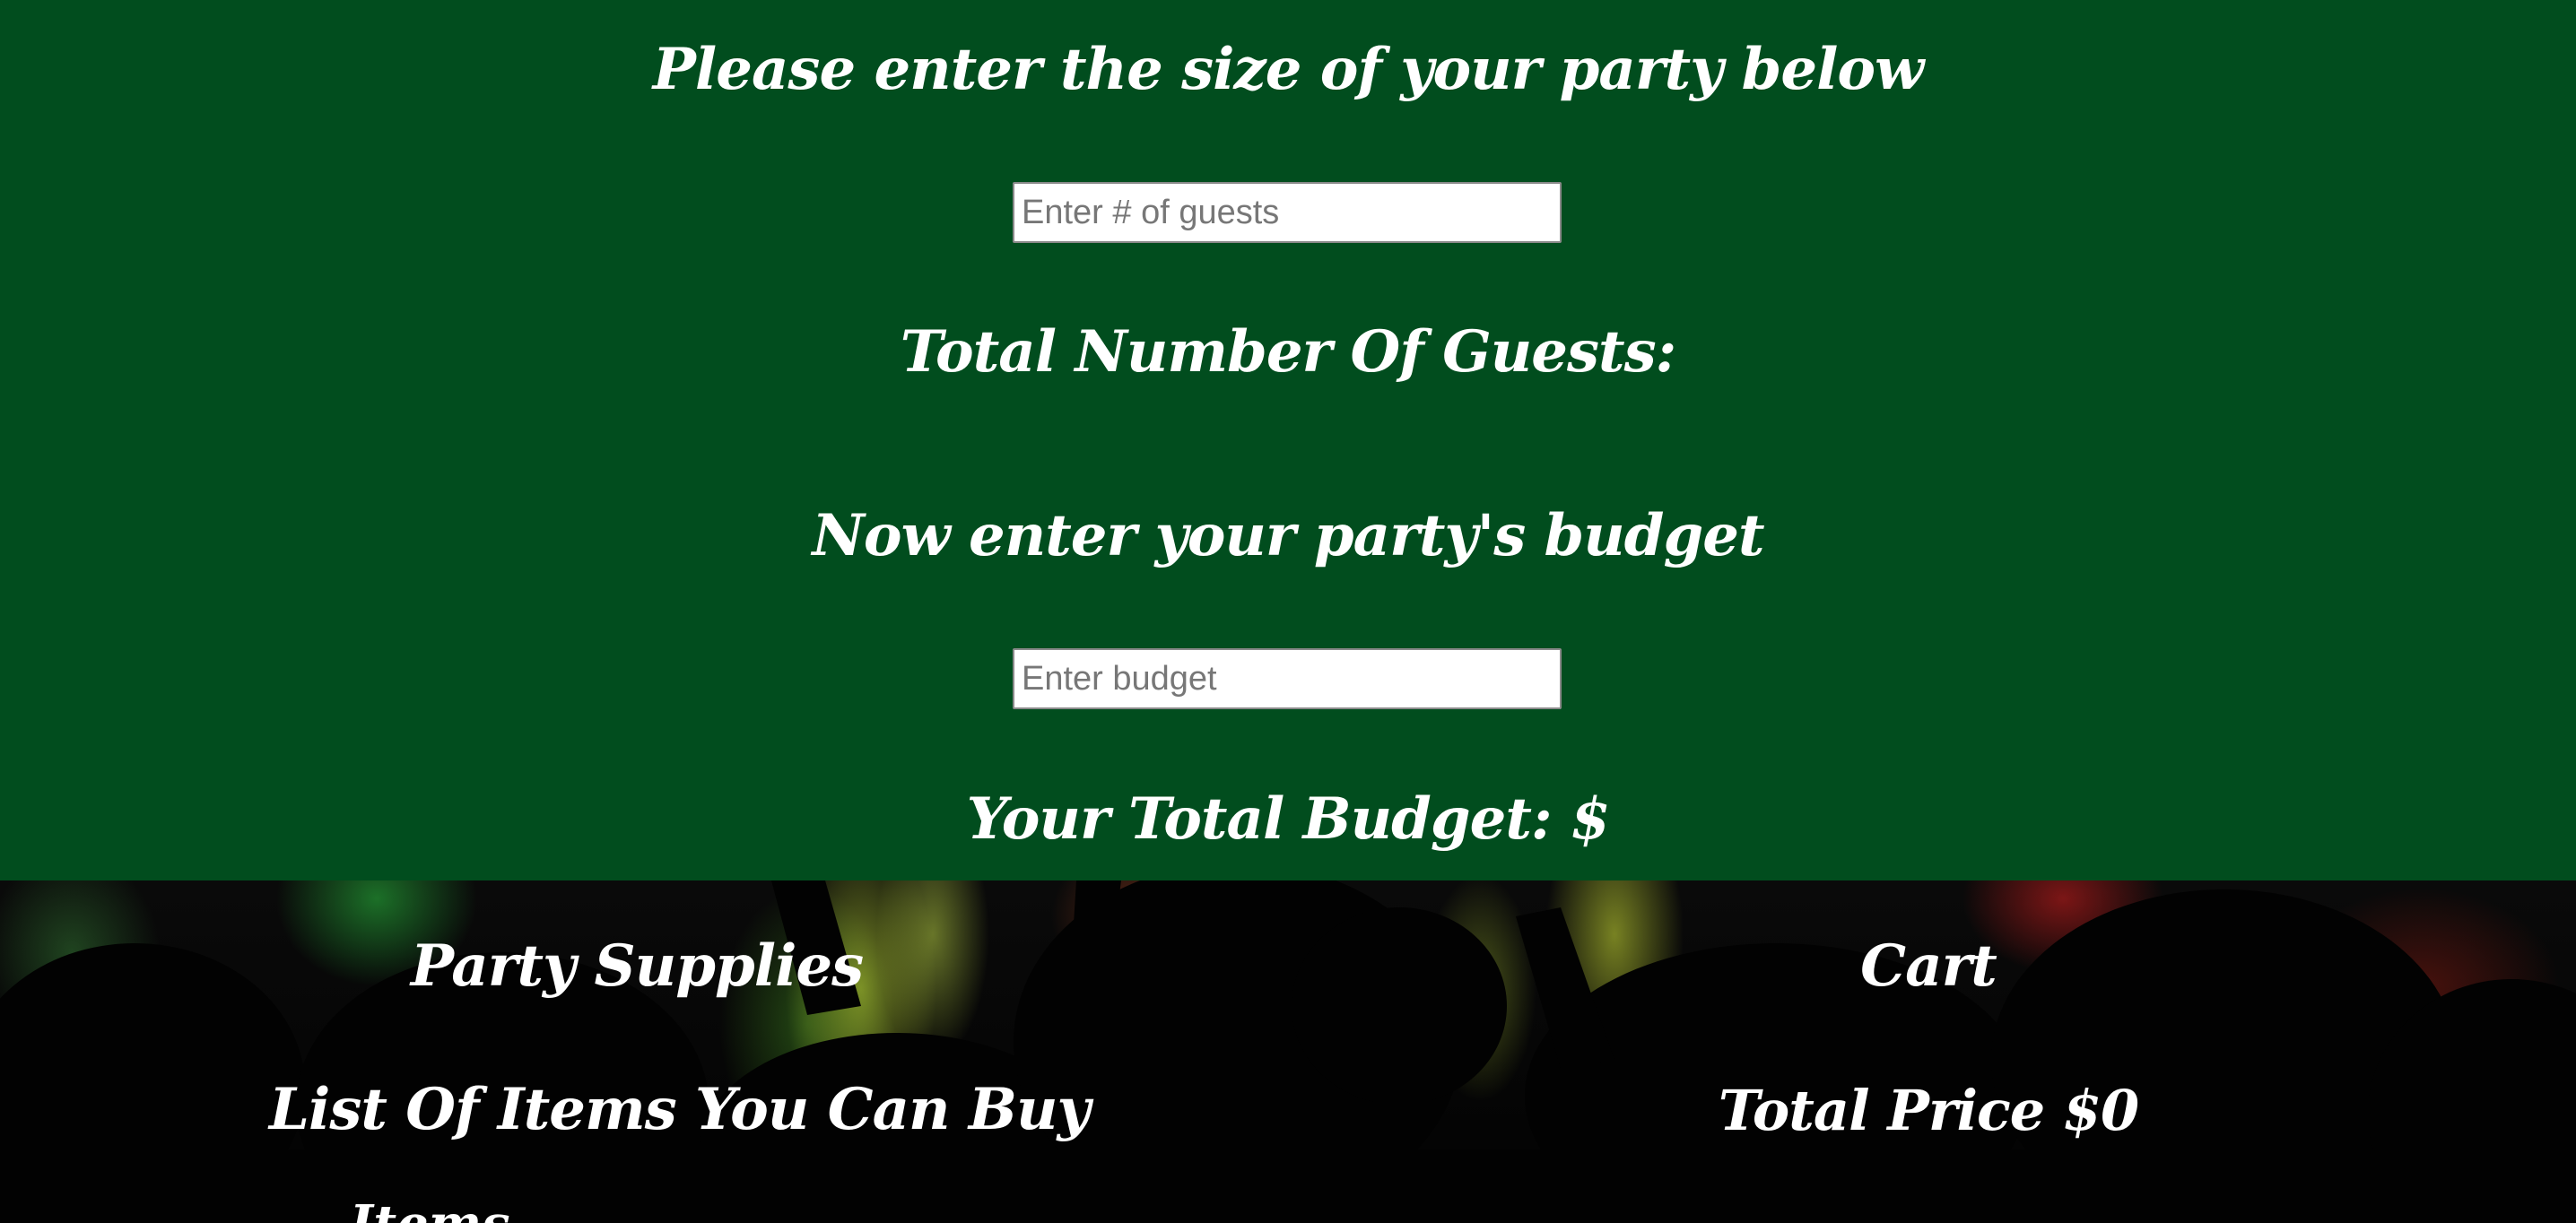  I want to click on cart-title: Cart, so click(1928, 966).